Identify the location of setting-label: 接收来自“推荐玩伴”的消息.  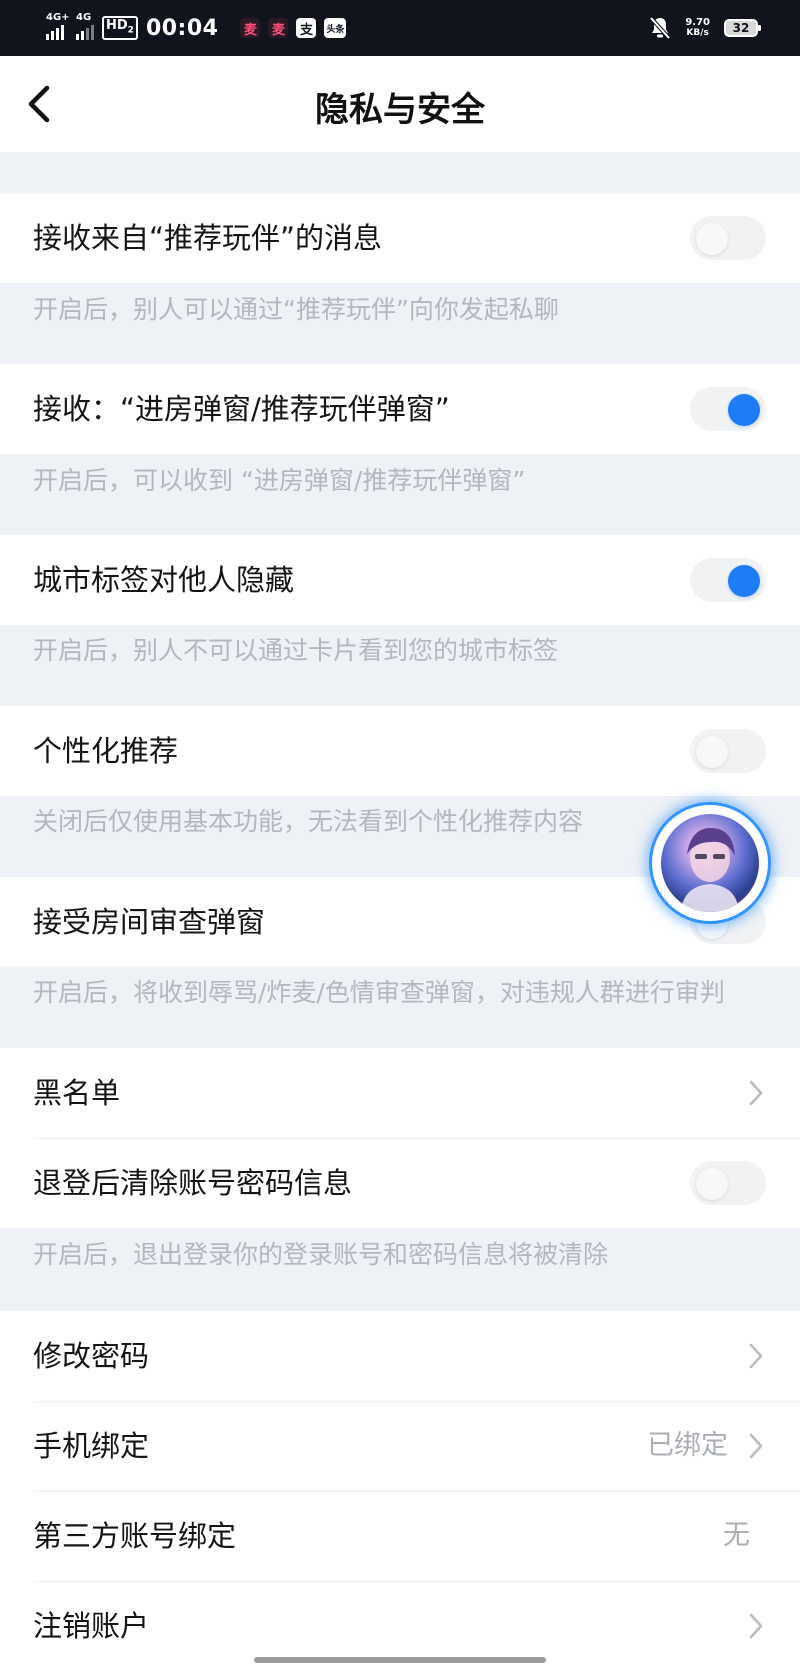
(208, 238).